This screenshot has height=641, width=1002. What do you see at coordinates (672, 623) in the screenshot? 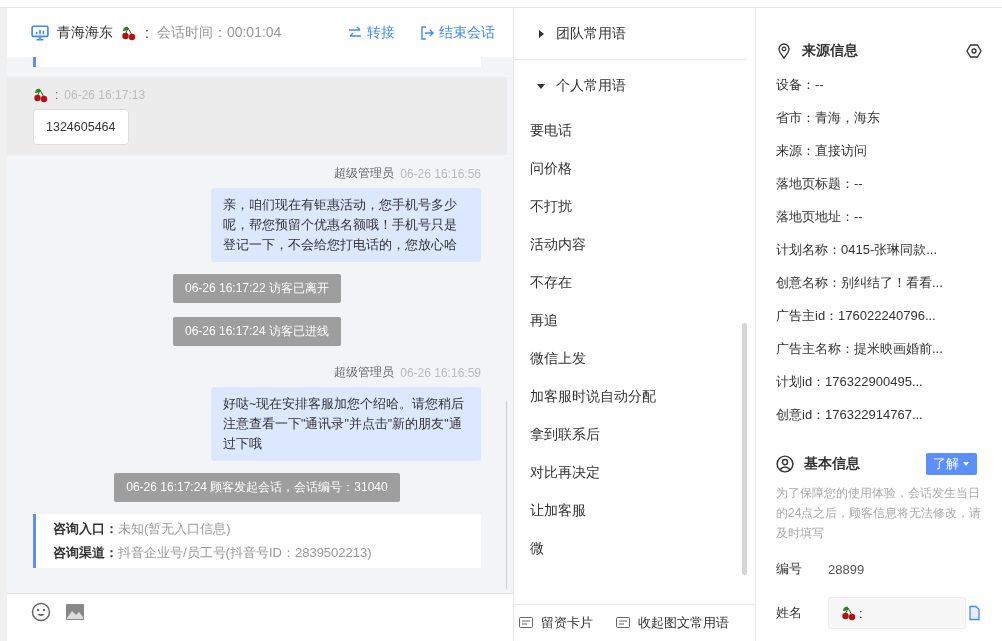
I see `tool-button: 收起图文常用语` at bounding box center [672, 623].